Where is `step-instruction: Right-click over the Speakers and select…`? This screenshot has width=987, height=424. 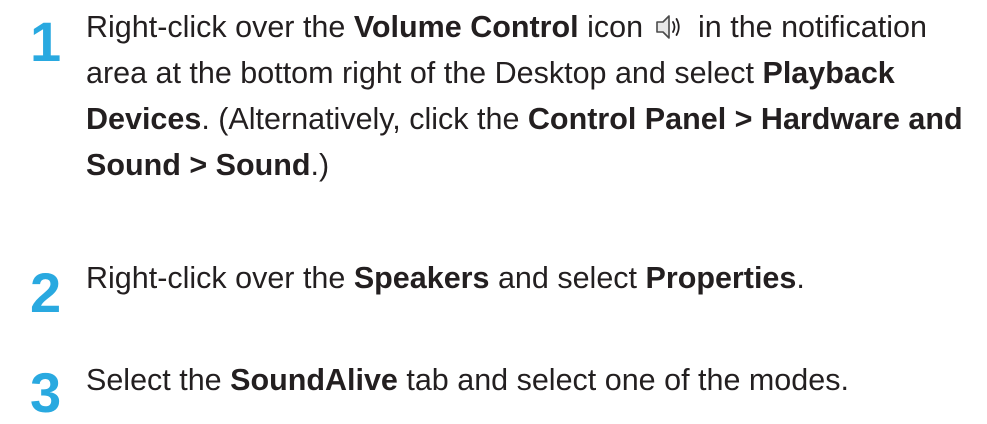 step-instruction: Right-click over the Speakers and select… is located at coordinates (533, 278).